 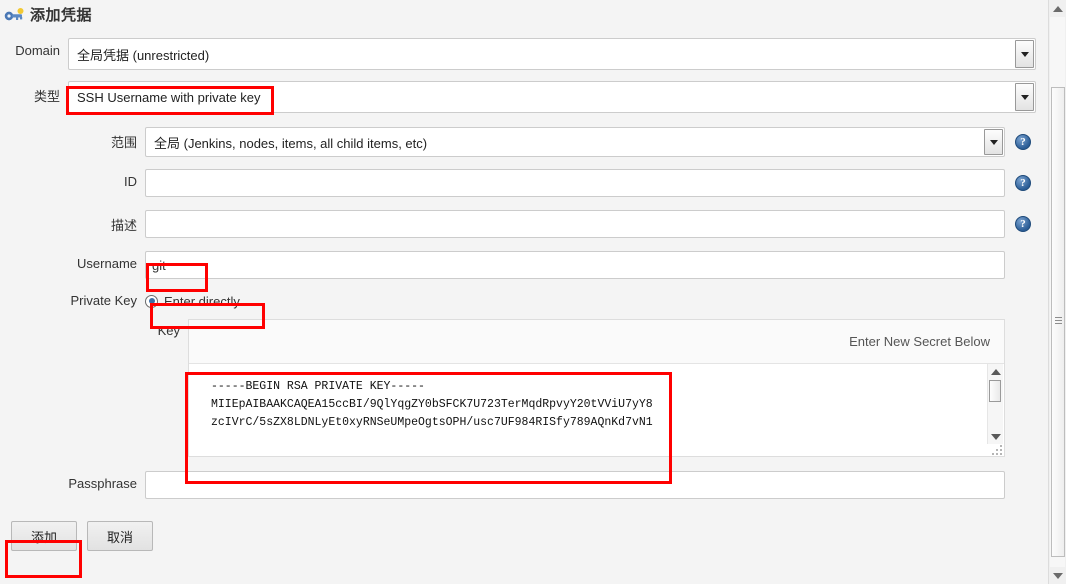 What do you see at coordinates (524, 536) in the screenshot?
I see `action-bar: 添加 取消` at bounding box center [524, 536].